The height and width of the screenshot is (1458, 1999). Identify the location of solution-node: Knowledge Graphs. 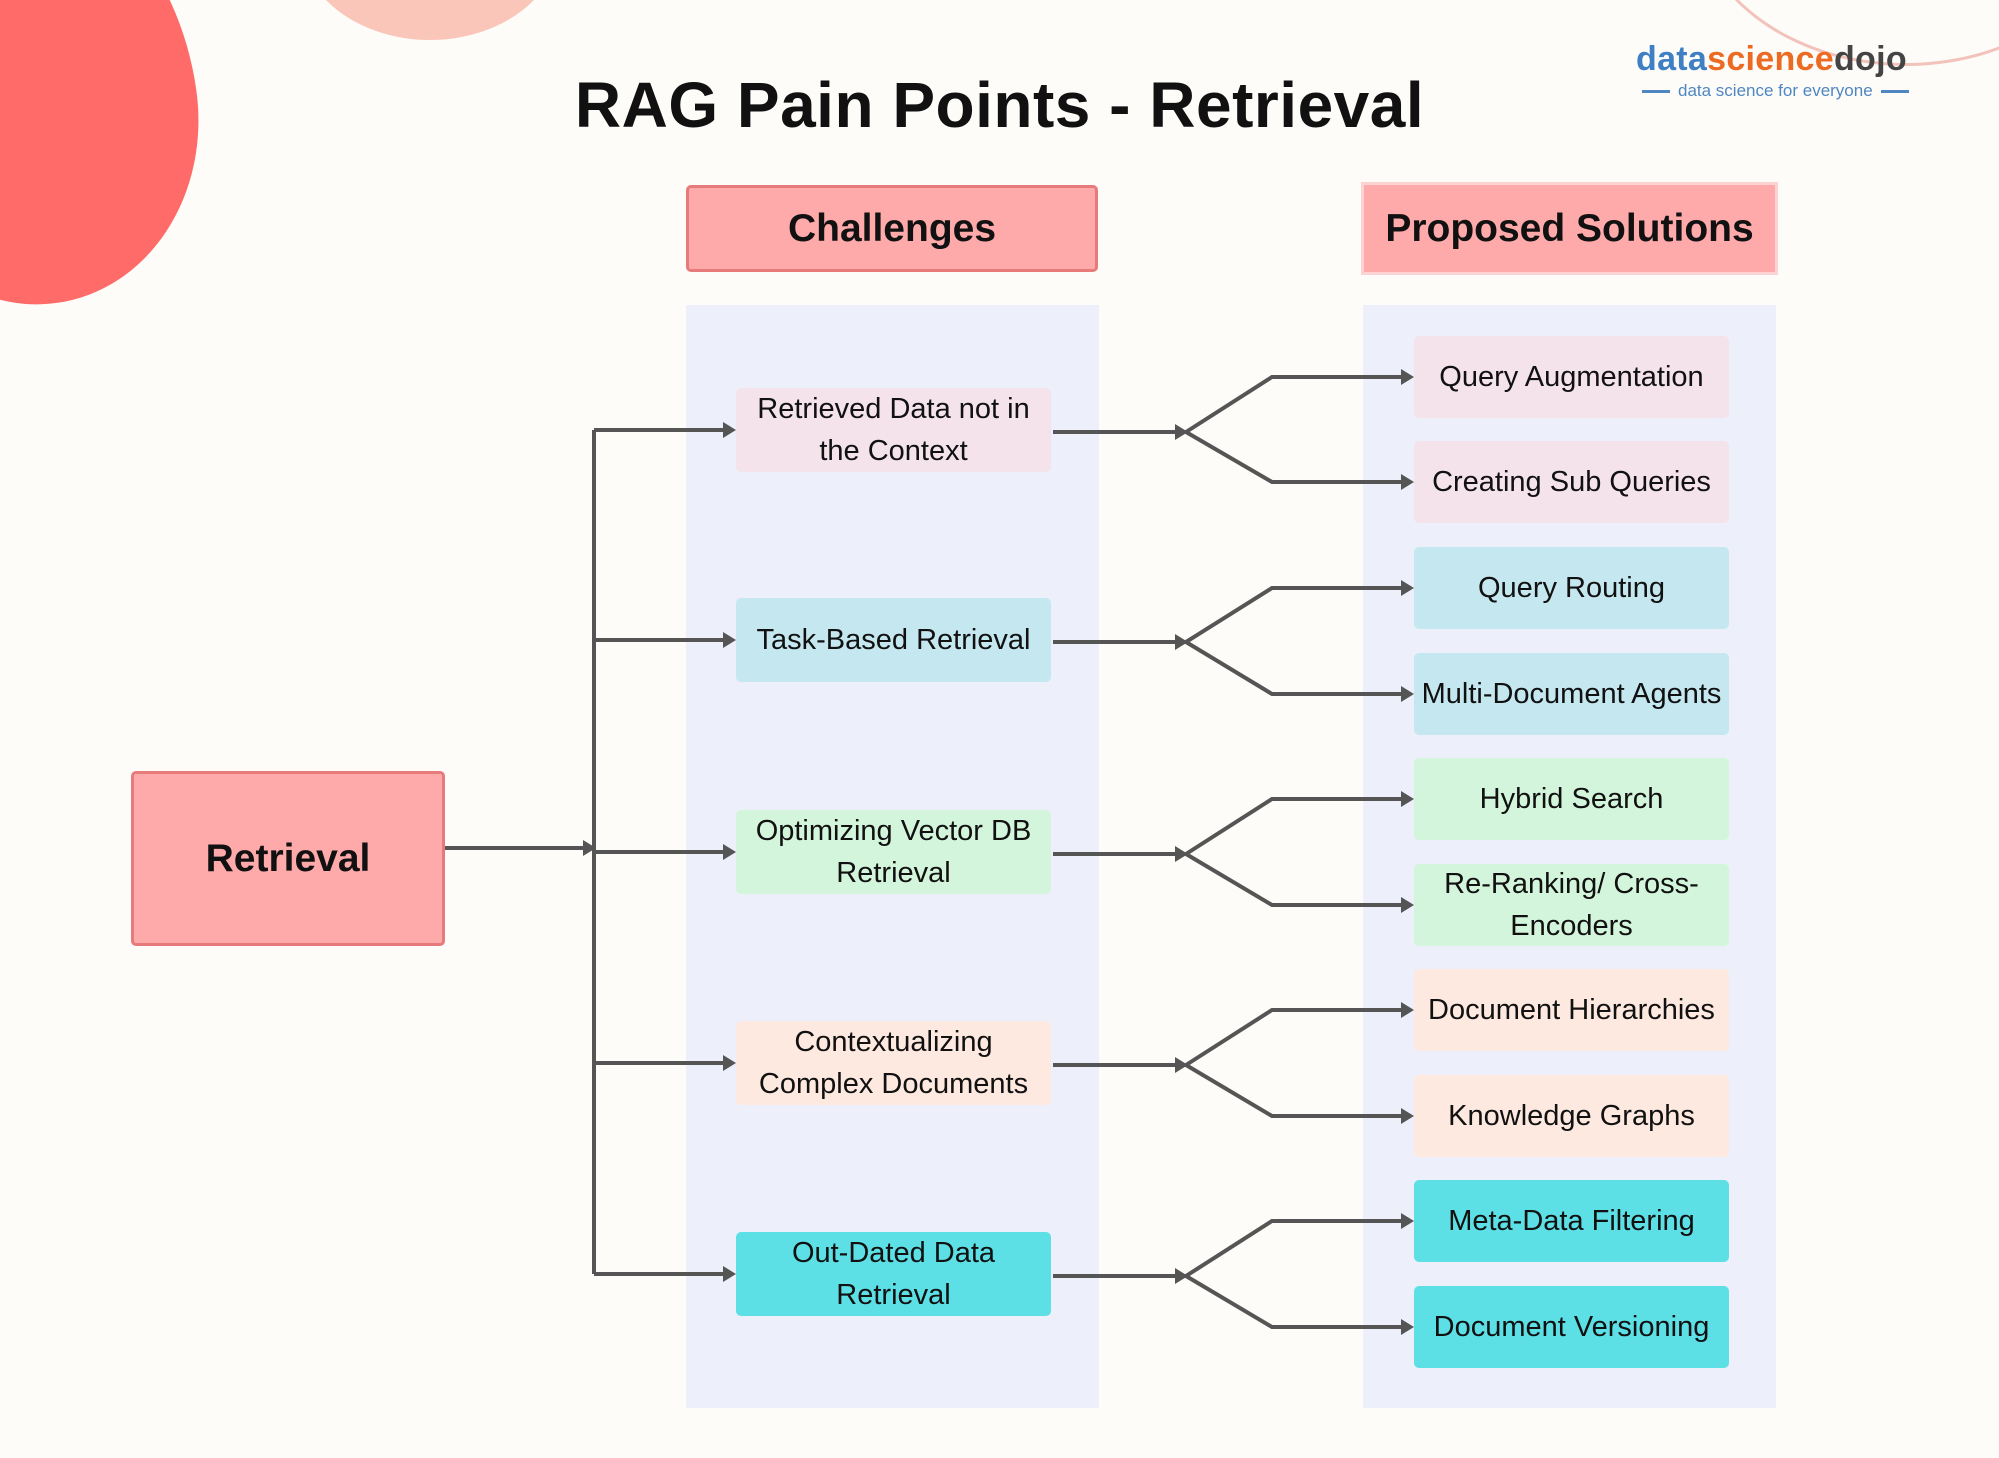
(1571, 1116).